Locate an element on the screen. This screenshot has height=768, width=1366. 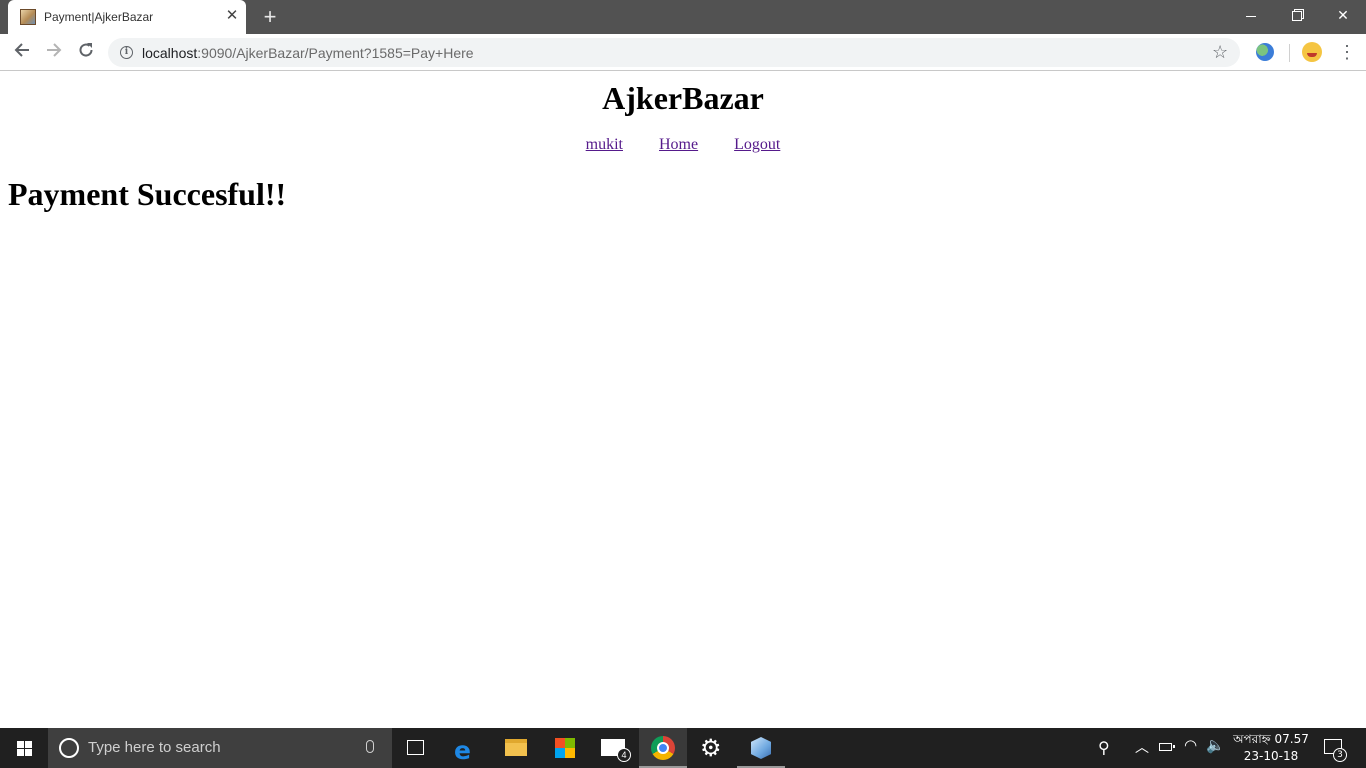
file-explorer-icon is located at coordinates (516, 747).